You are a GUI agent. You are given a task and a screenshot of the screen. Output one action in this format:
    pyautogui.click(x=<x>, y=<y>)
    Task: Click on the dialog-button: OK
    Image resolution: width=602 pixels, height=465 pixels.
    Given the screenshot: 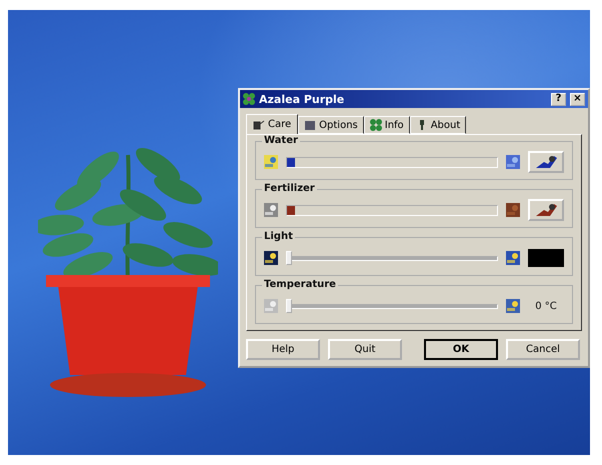 What is the action you would take?
    pyautogui.click(x=461, y=349)
    